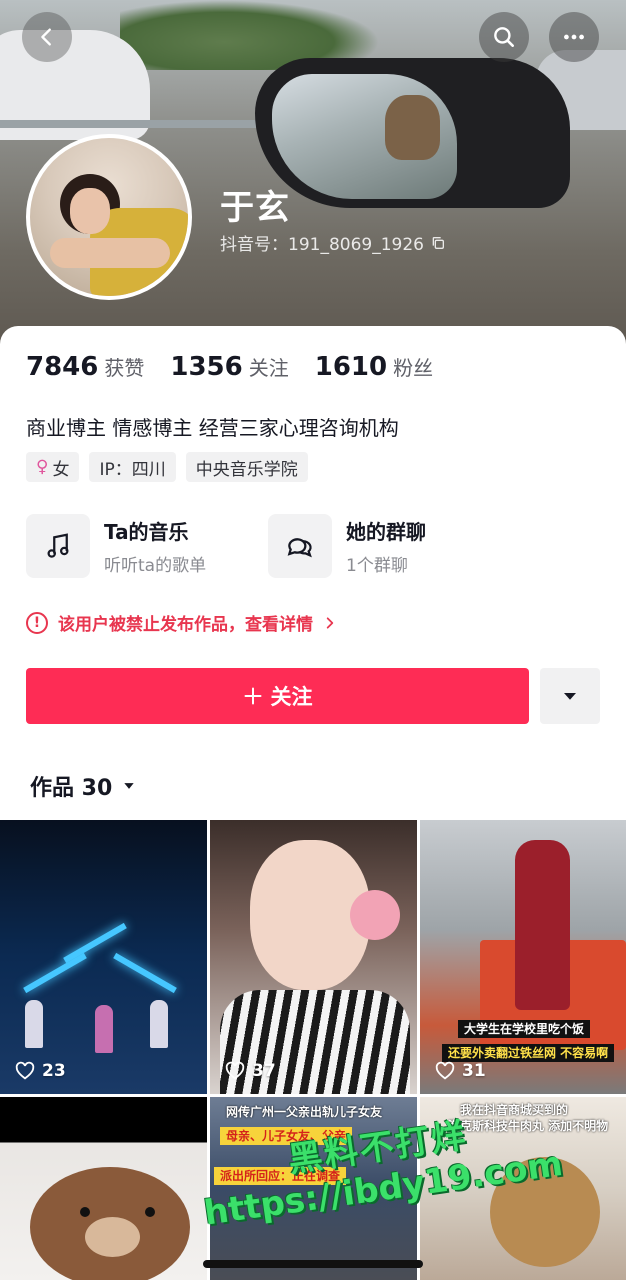 The width and height of the screenshot is (626, 1280). Describe the element at coordinates (291, 697) in the screenshot. I see `follow-label: 关注` at that location.